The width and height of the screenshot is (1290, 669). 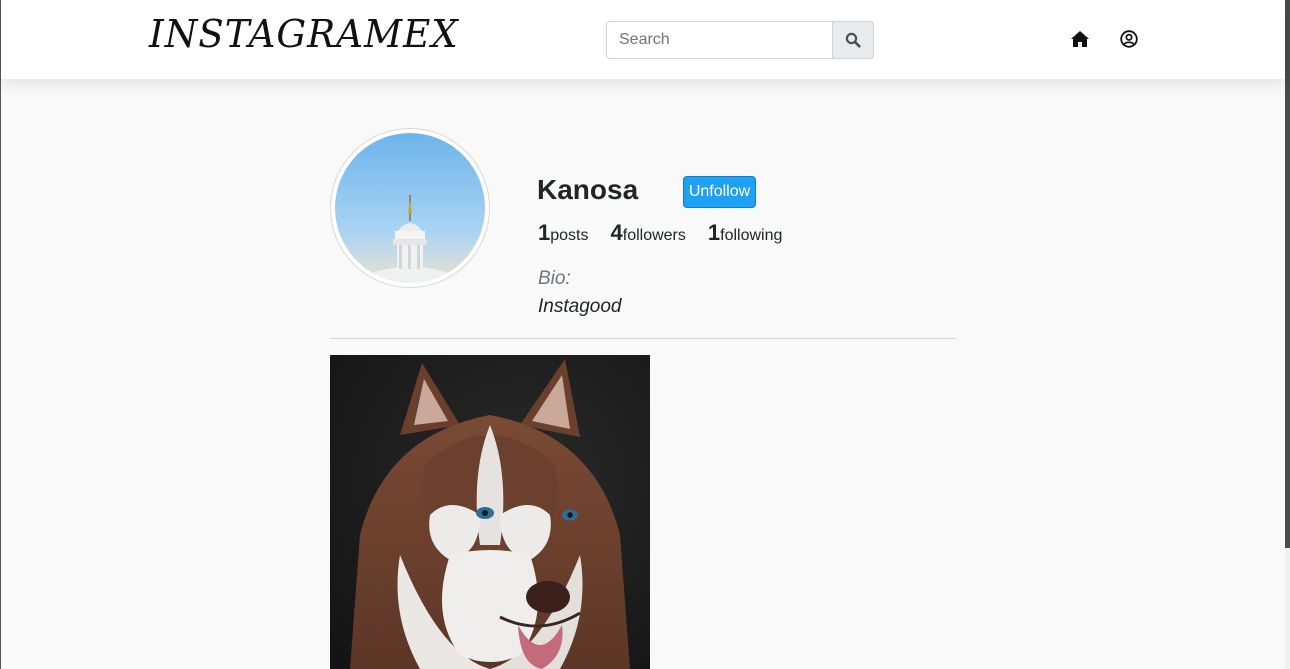 I want to click on avatar-image, so click(x=410, y=208).